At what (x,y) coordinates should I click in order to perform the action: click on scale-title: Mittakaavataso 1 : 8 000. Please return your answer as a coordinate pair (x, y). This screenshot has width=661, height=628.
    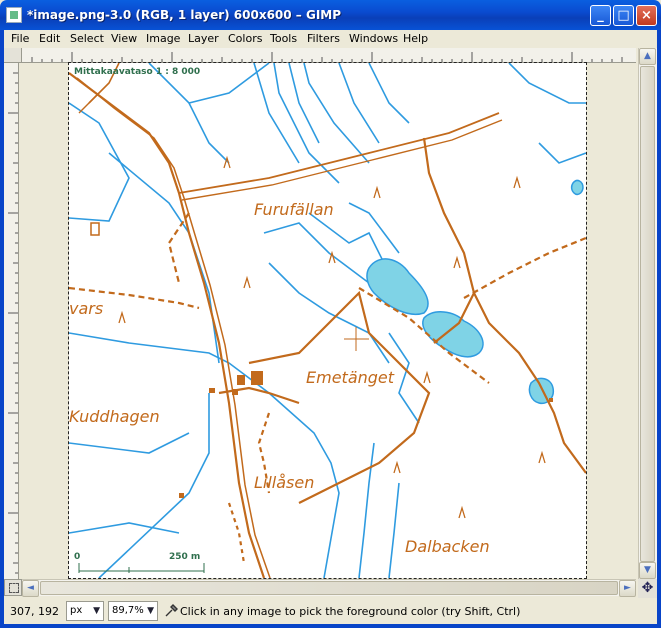
    Looking at the image, I should click on (137, 72).